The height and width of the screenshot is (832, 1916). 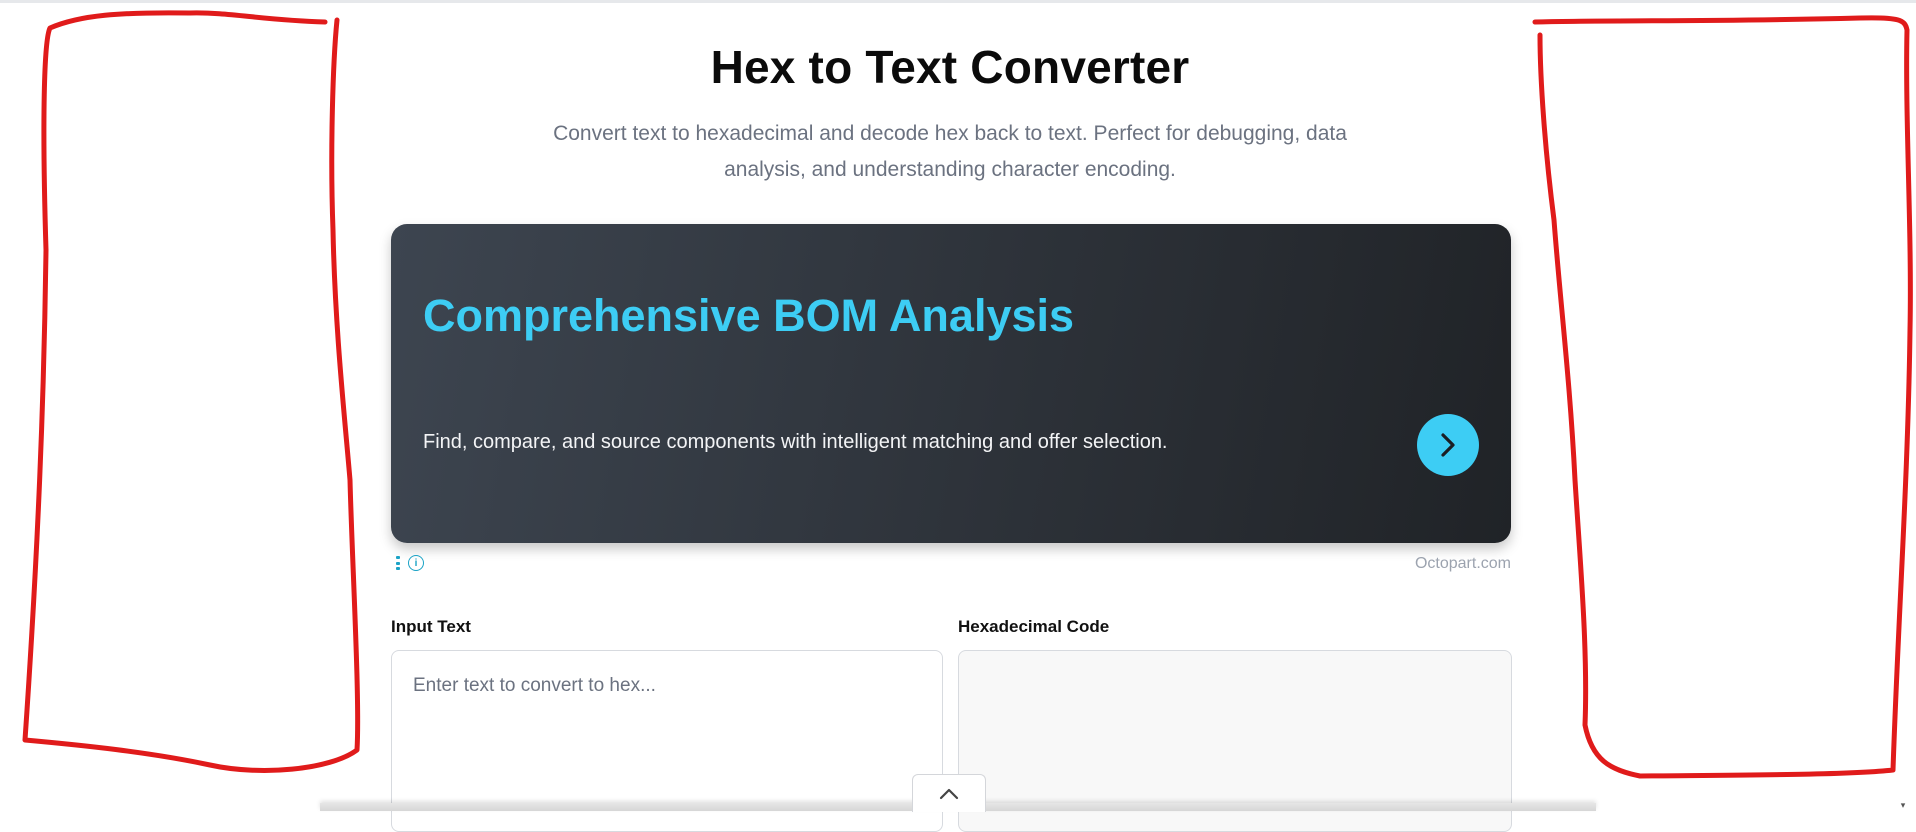 I want to click on chevron-up-icon, so click(x=949, y=793).